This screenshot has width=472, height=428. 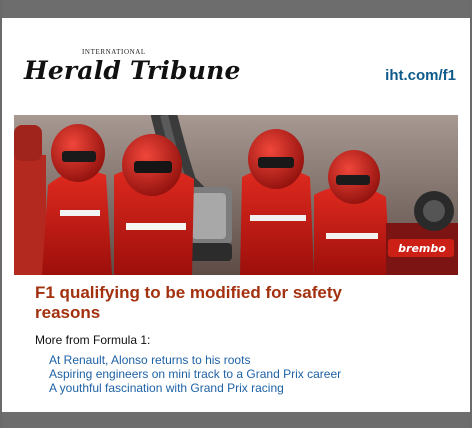 What do you see at coordinates (114, 52) in the screenshot?
I see `logo-international-text: INTERNATIONAL` at bounding box center [114, 52].